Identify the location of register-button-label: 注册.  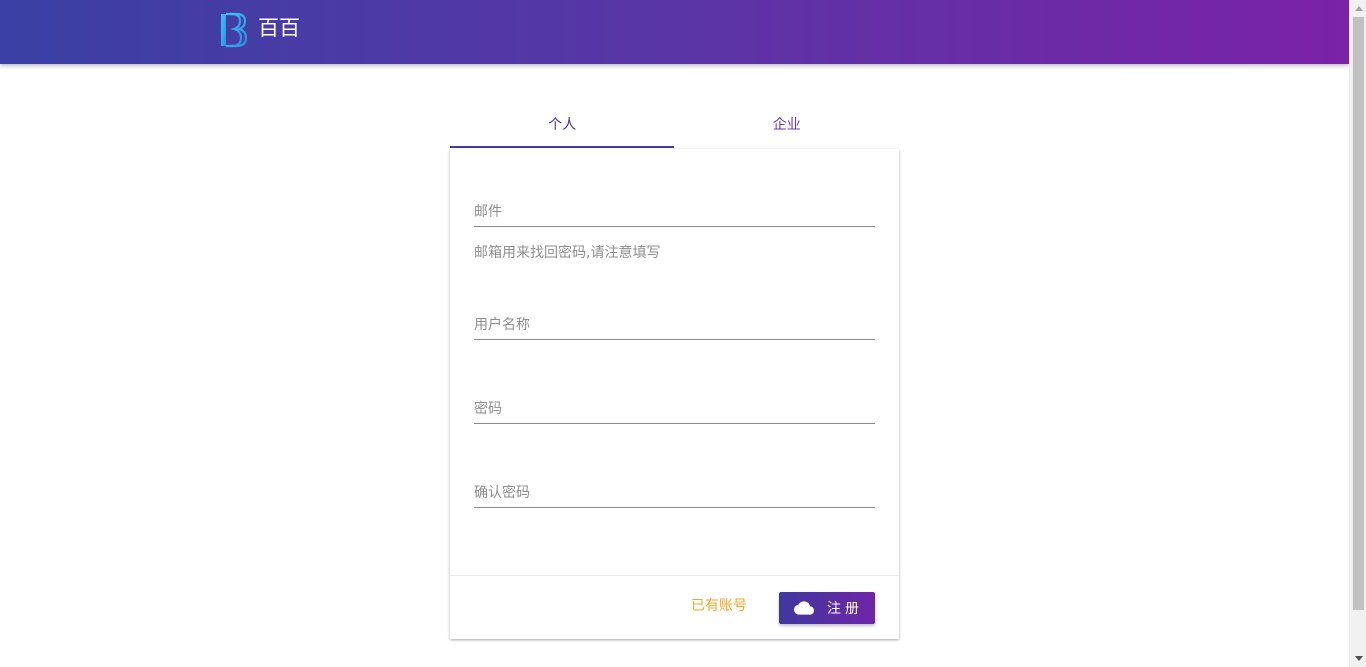
(845, 608).